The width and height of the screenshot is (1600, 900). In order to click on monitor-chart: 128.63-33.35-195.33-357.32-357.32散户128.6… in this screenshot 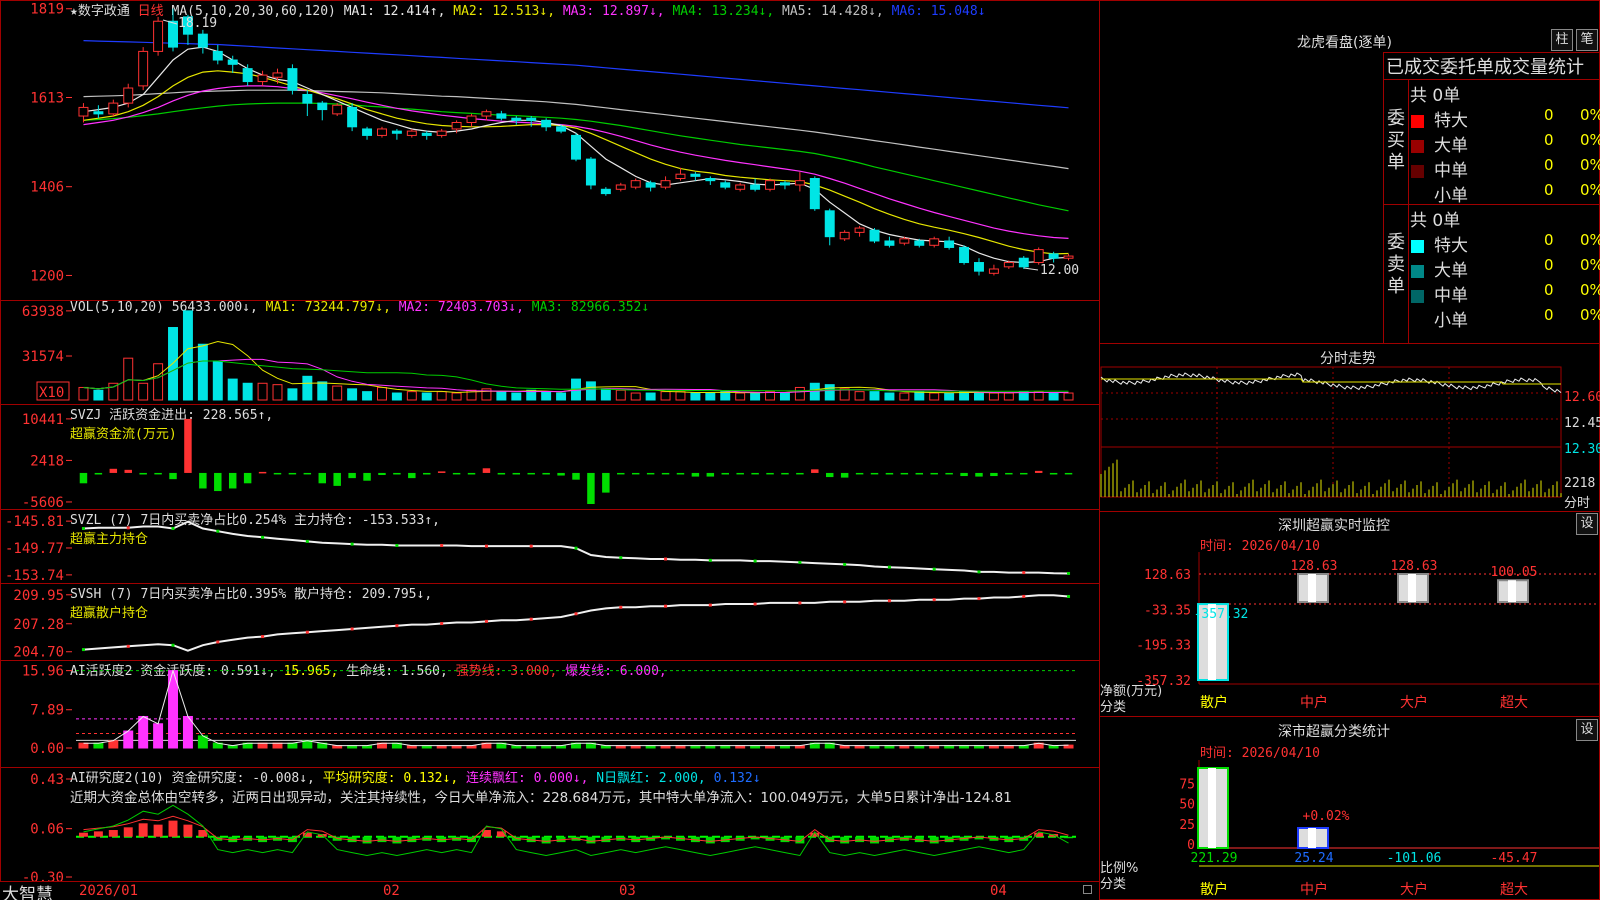, I will do `click(1349, 612)`.